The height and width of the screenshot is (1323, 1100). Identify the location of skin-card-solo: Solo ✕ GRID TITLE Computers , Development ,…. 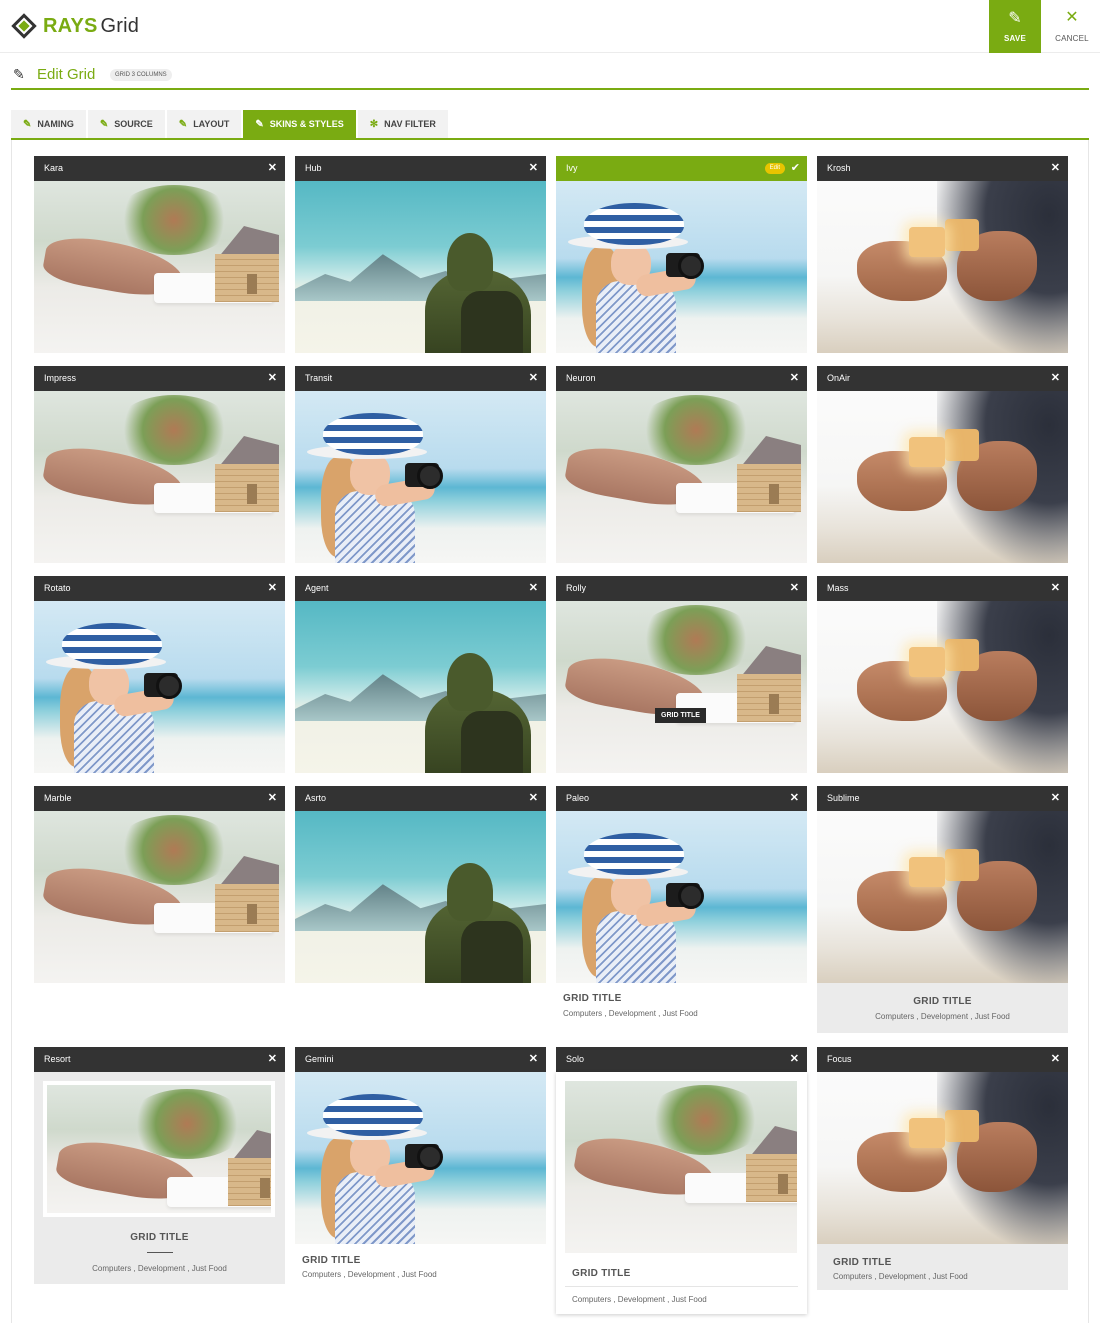
(681, 1180).